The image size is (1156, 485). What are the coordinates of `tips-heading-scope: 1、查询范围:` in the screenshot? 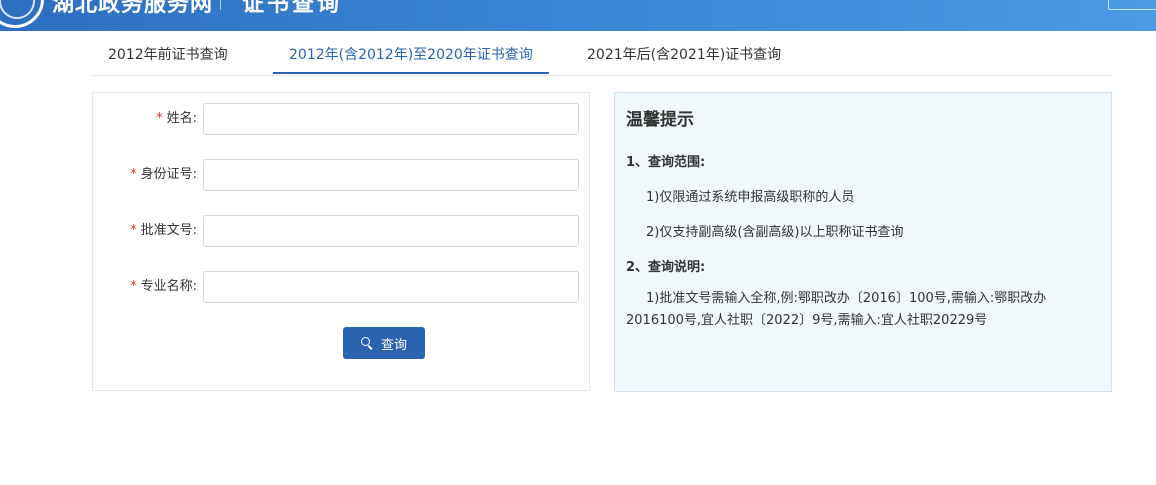 It's located at (666, 162).